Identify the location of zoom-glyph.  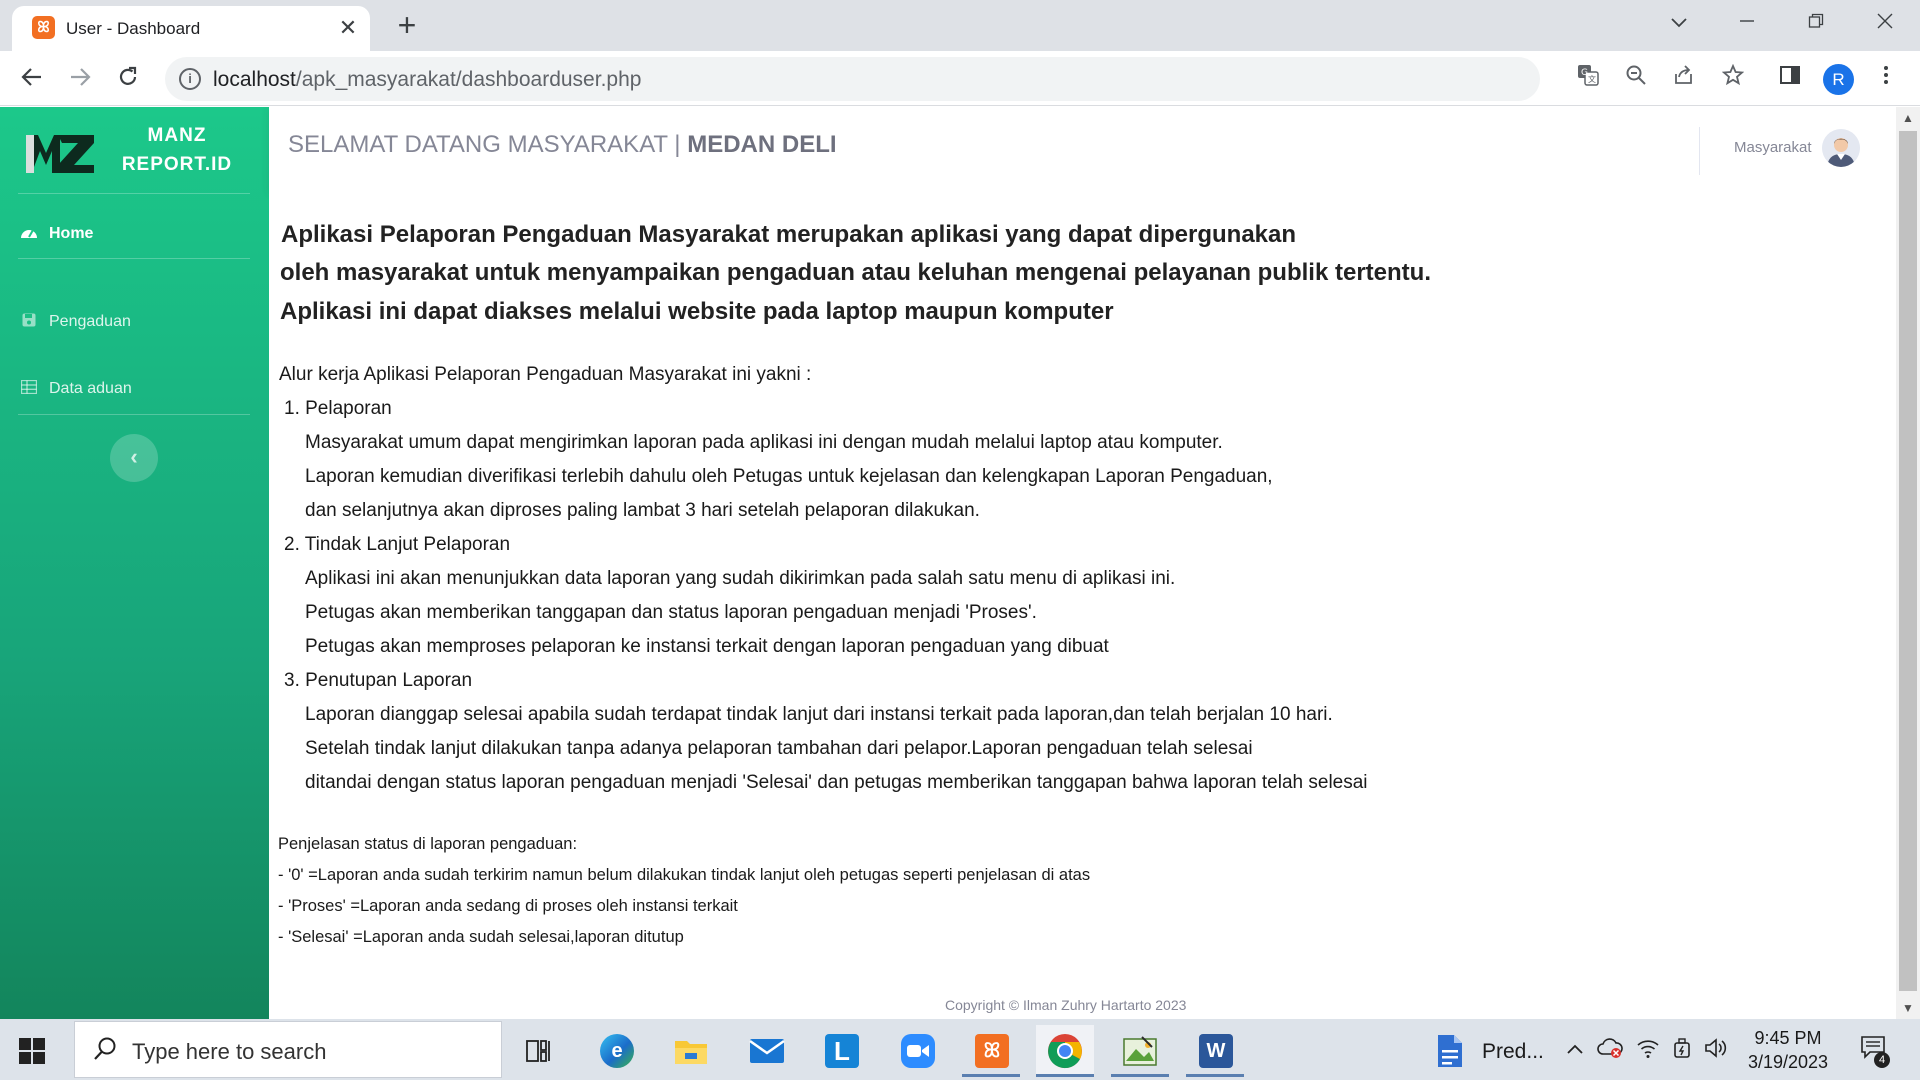
(918, 1051).